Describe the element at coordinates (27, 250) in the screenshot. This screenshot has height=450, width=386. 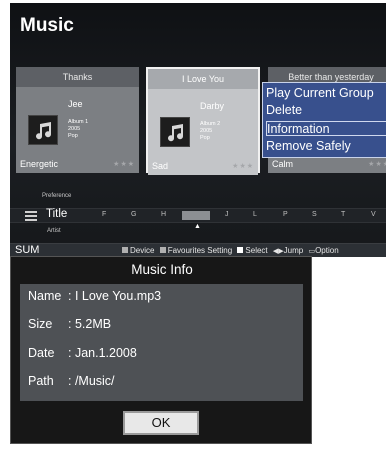
I see `device-name: SUM` at that location.